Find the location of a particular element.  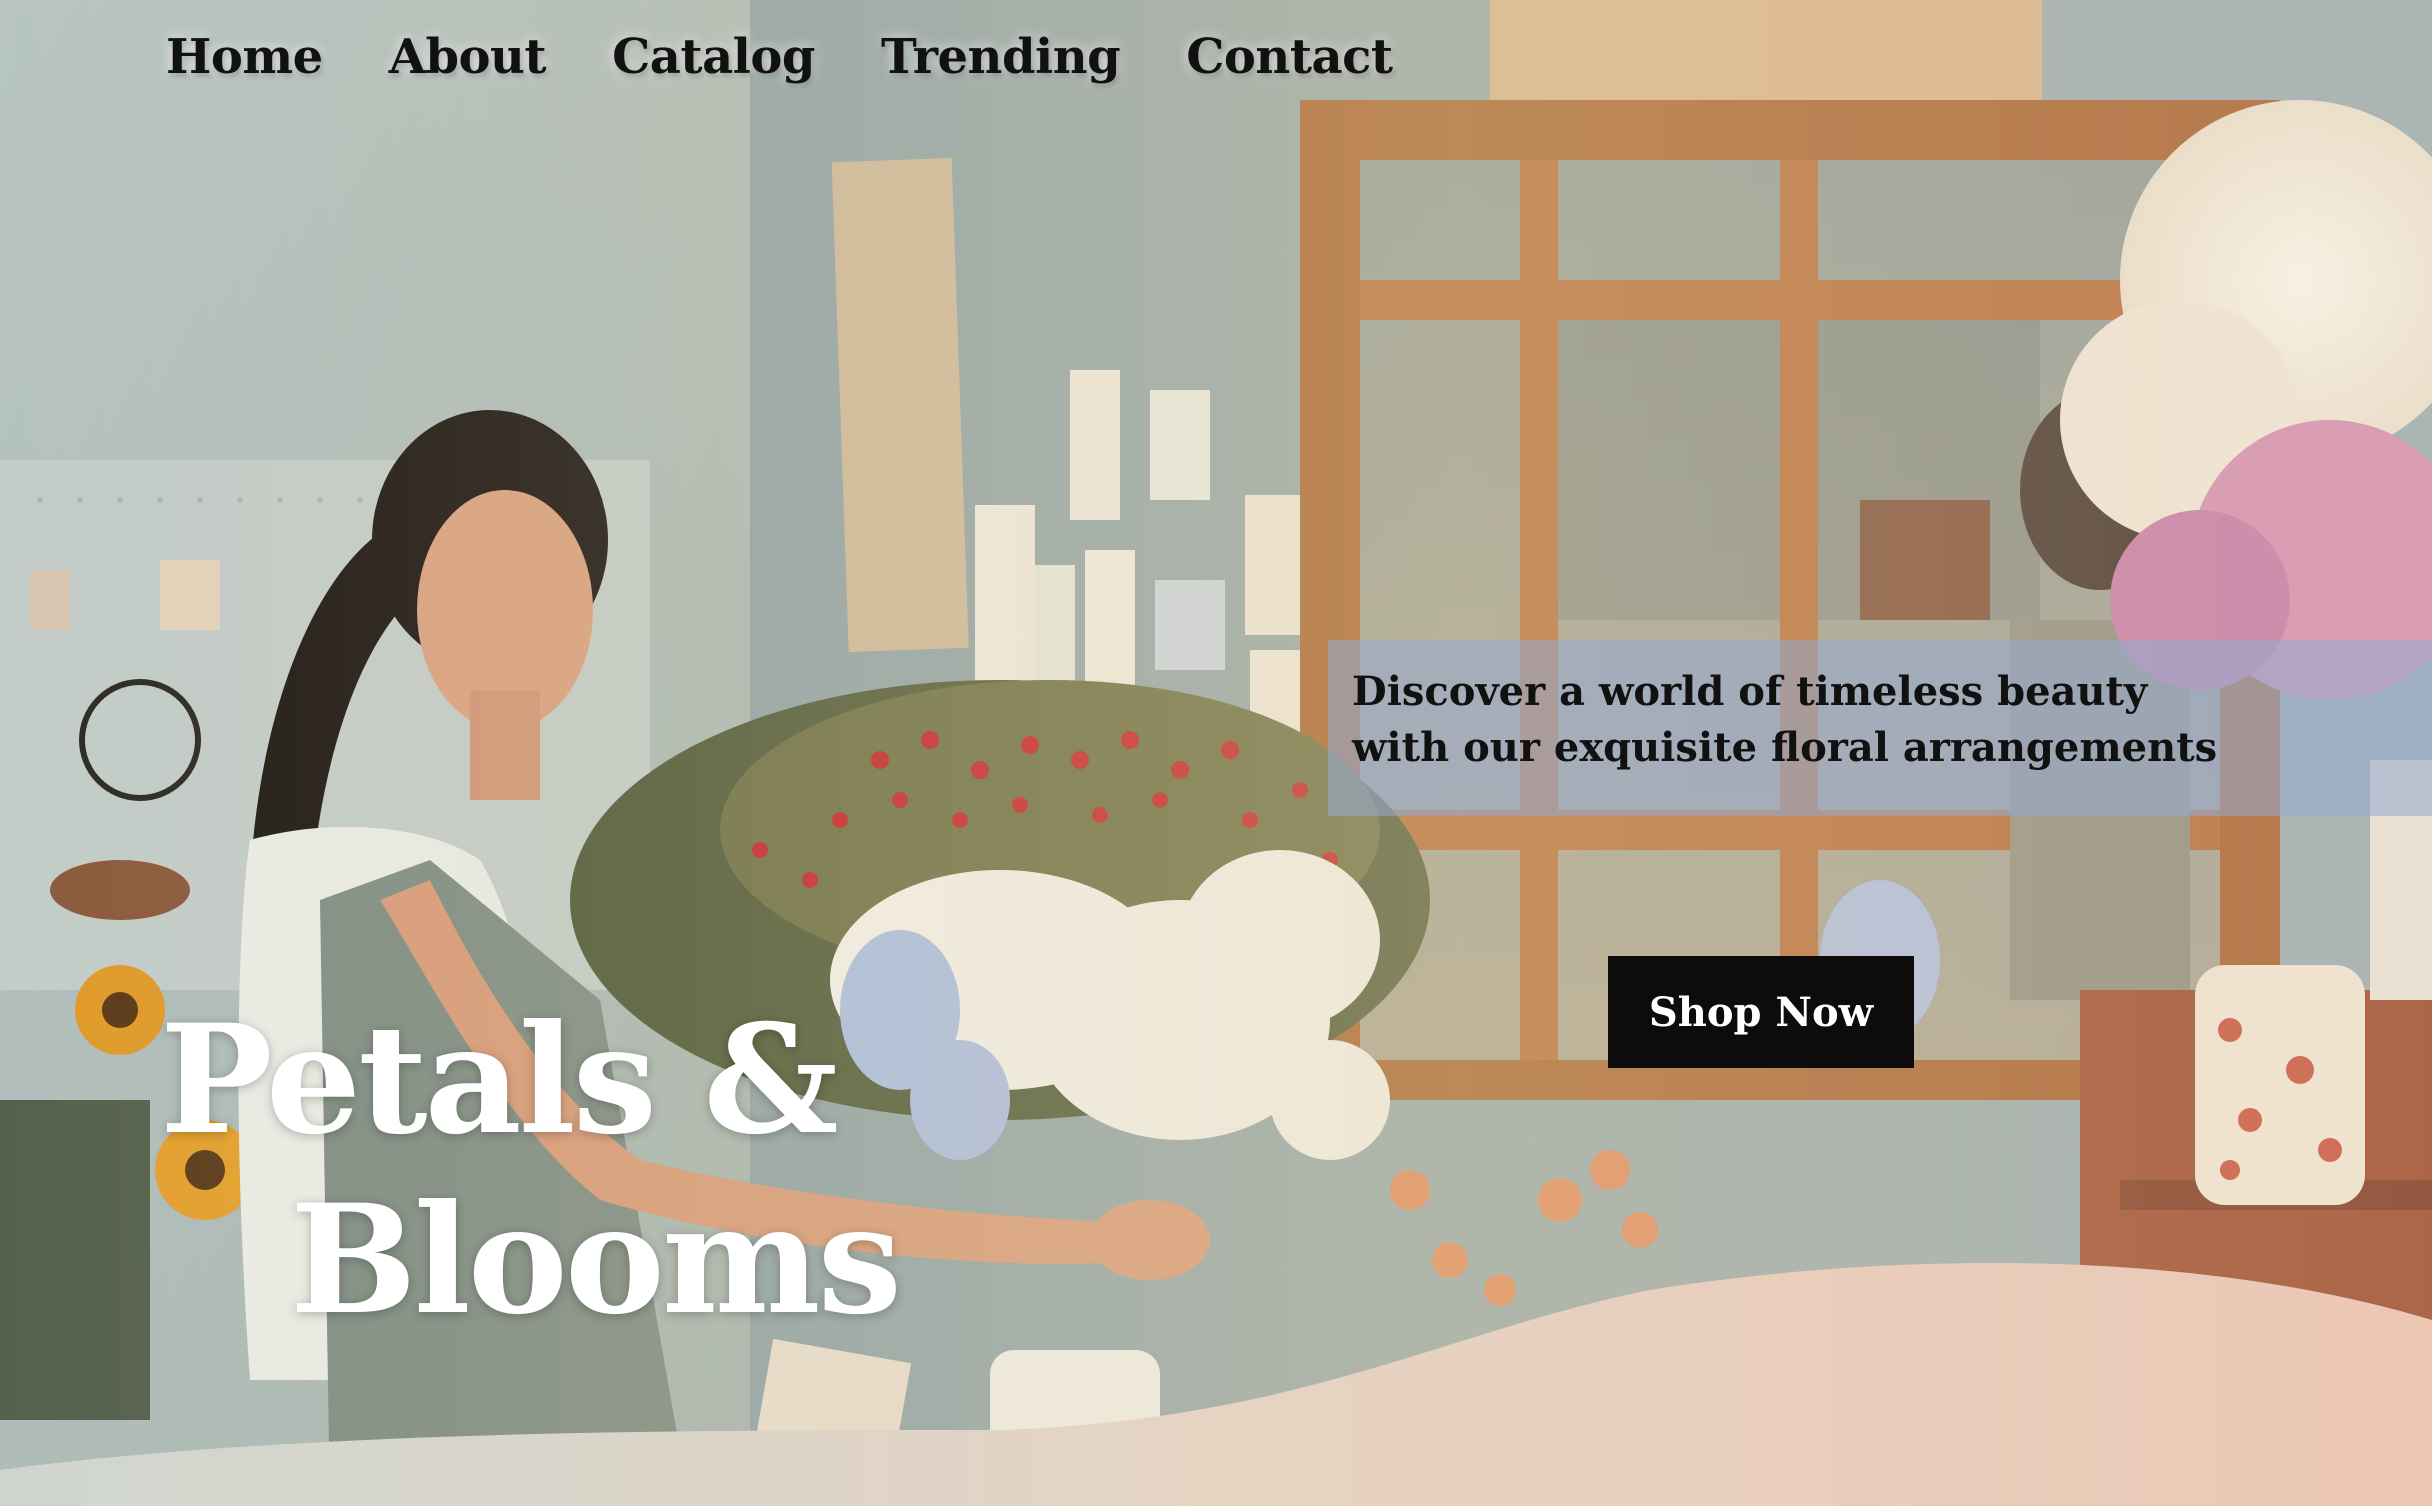

nav-link-contact: Contact is located at coordinates (1289, 57).